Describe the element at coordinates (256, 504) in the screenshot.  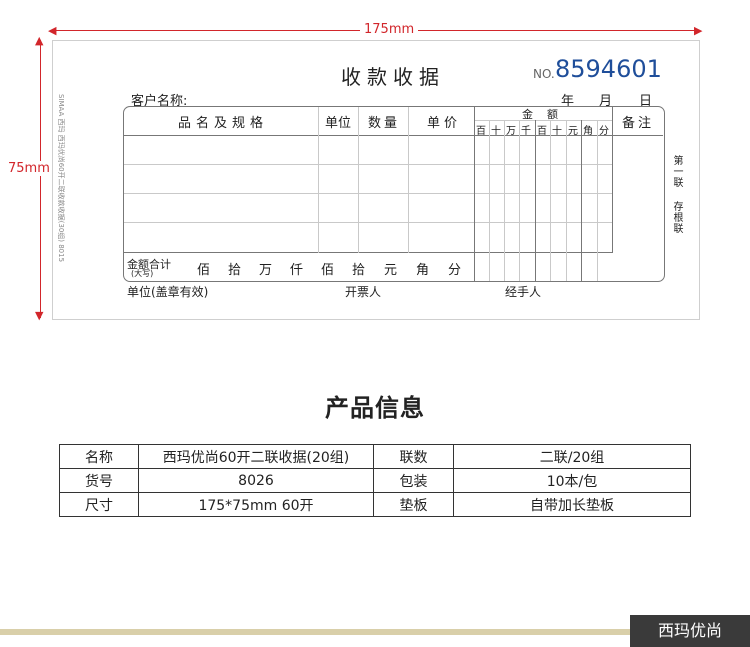
I see `info-cell: 175*75mm 60开` at that location.